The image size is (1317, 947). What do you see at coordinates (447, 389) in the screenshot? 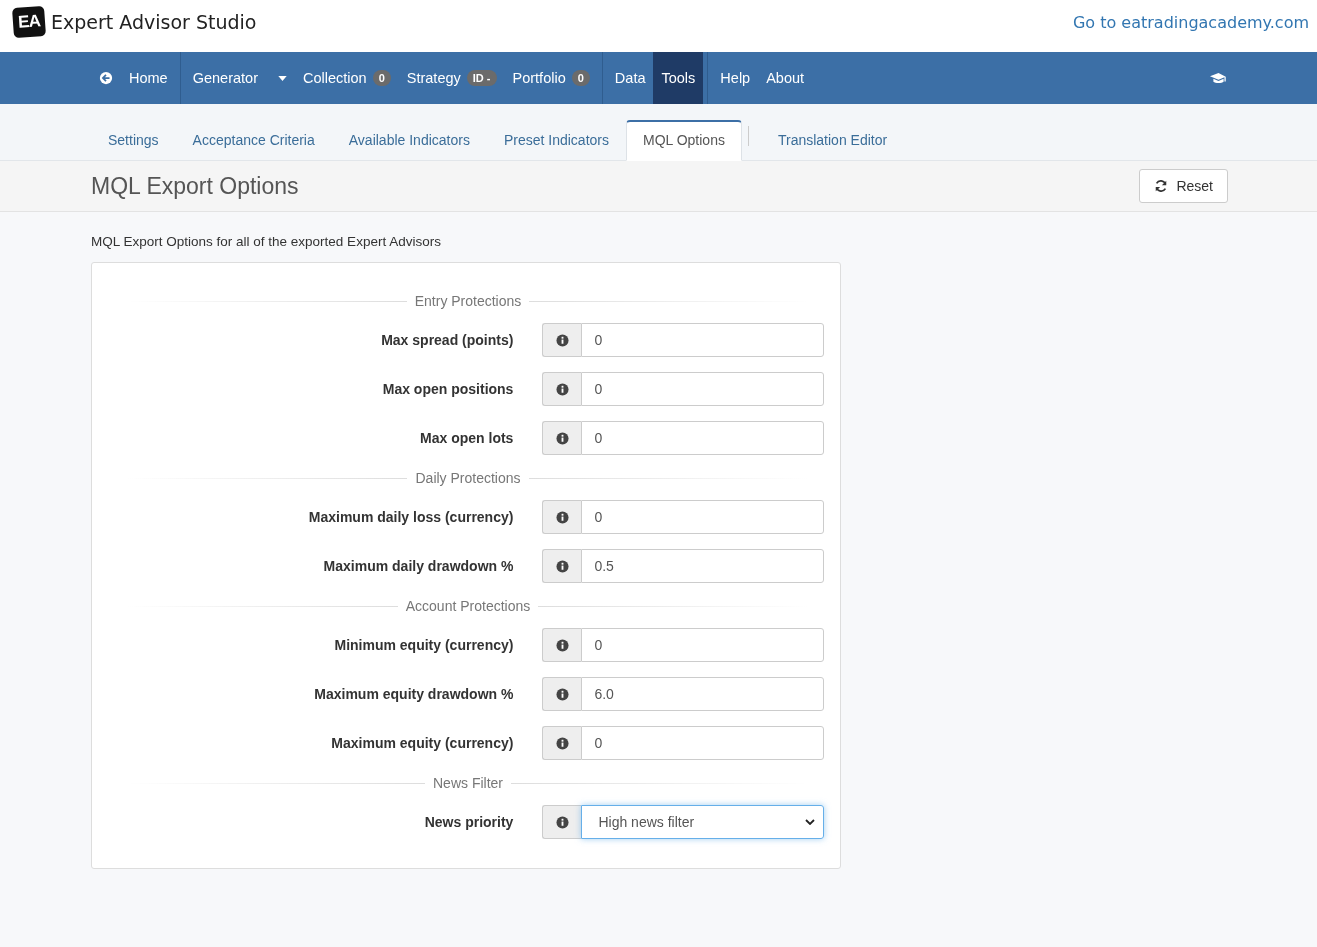
I see `field-label: Max open positions` at bounding box center [447, 389].